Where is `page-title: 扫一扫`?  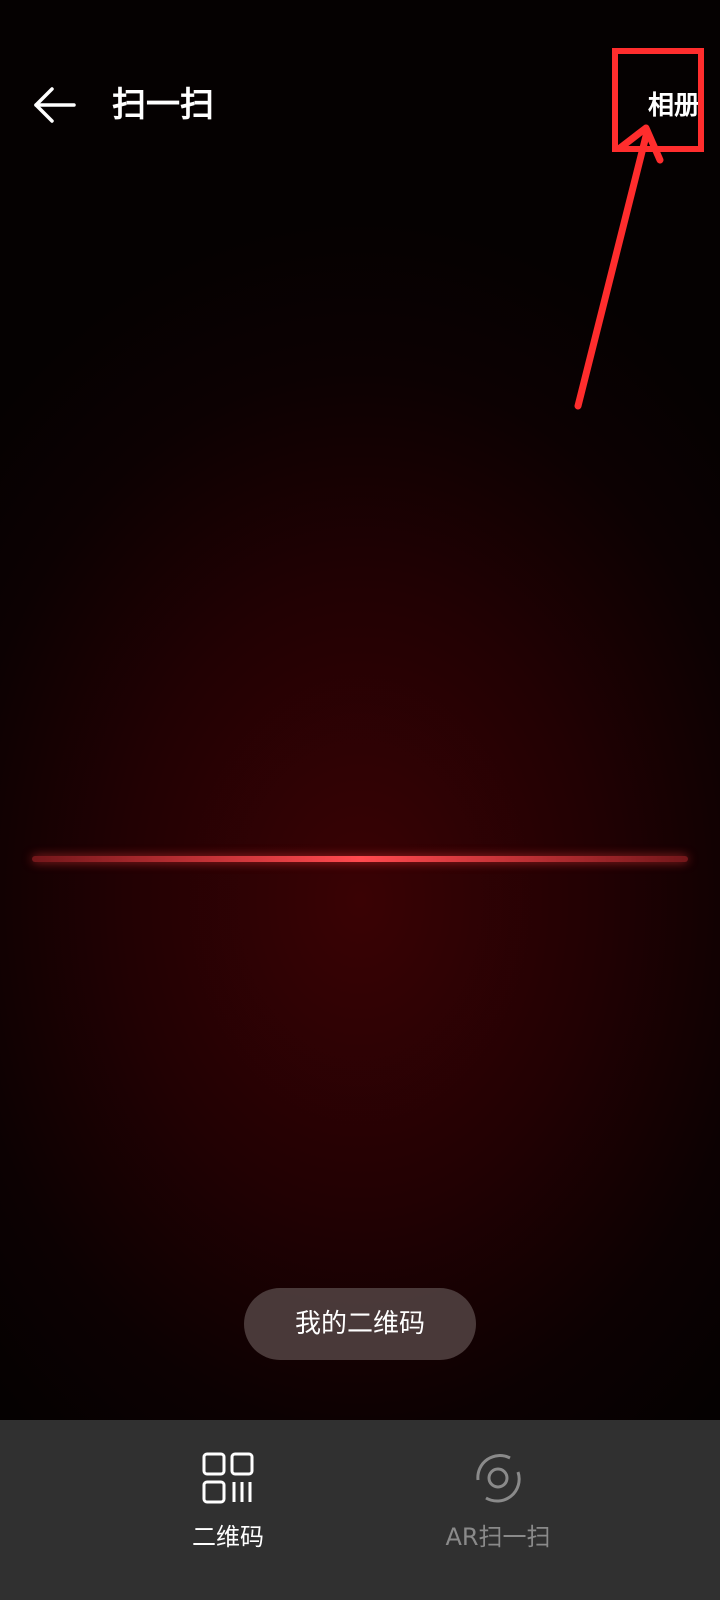 page-title: 扫一扫 is located at coordinates (163, 105).